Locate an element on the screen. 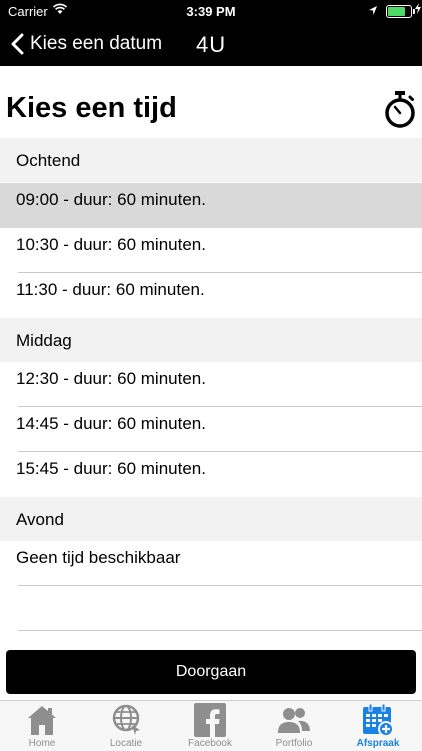  status-time: 3:39 PM is located at coordinates (211, 11).